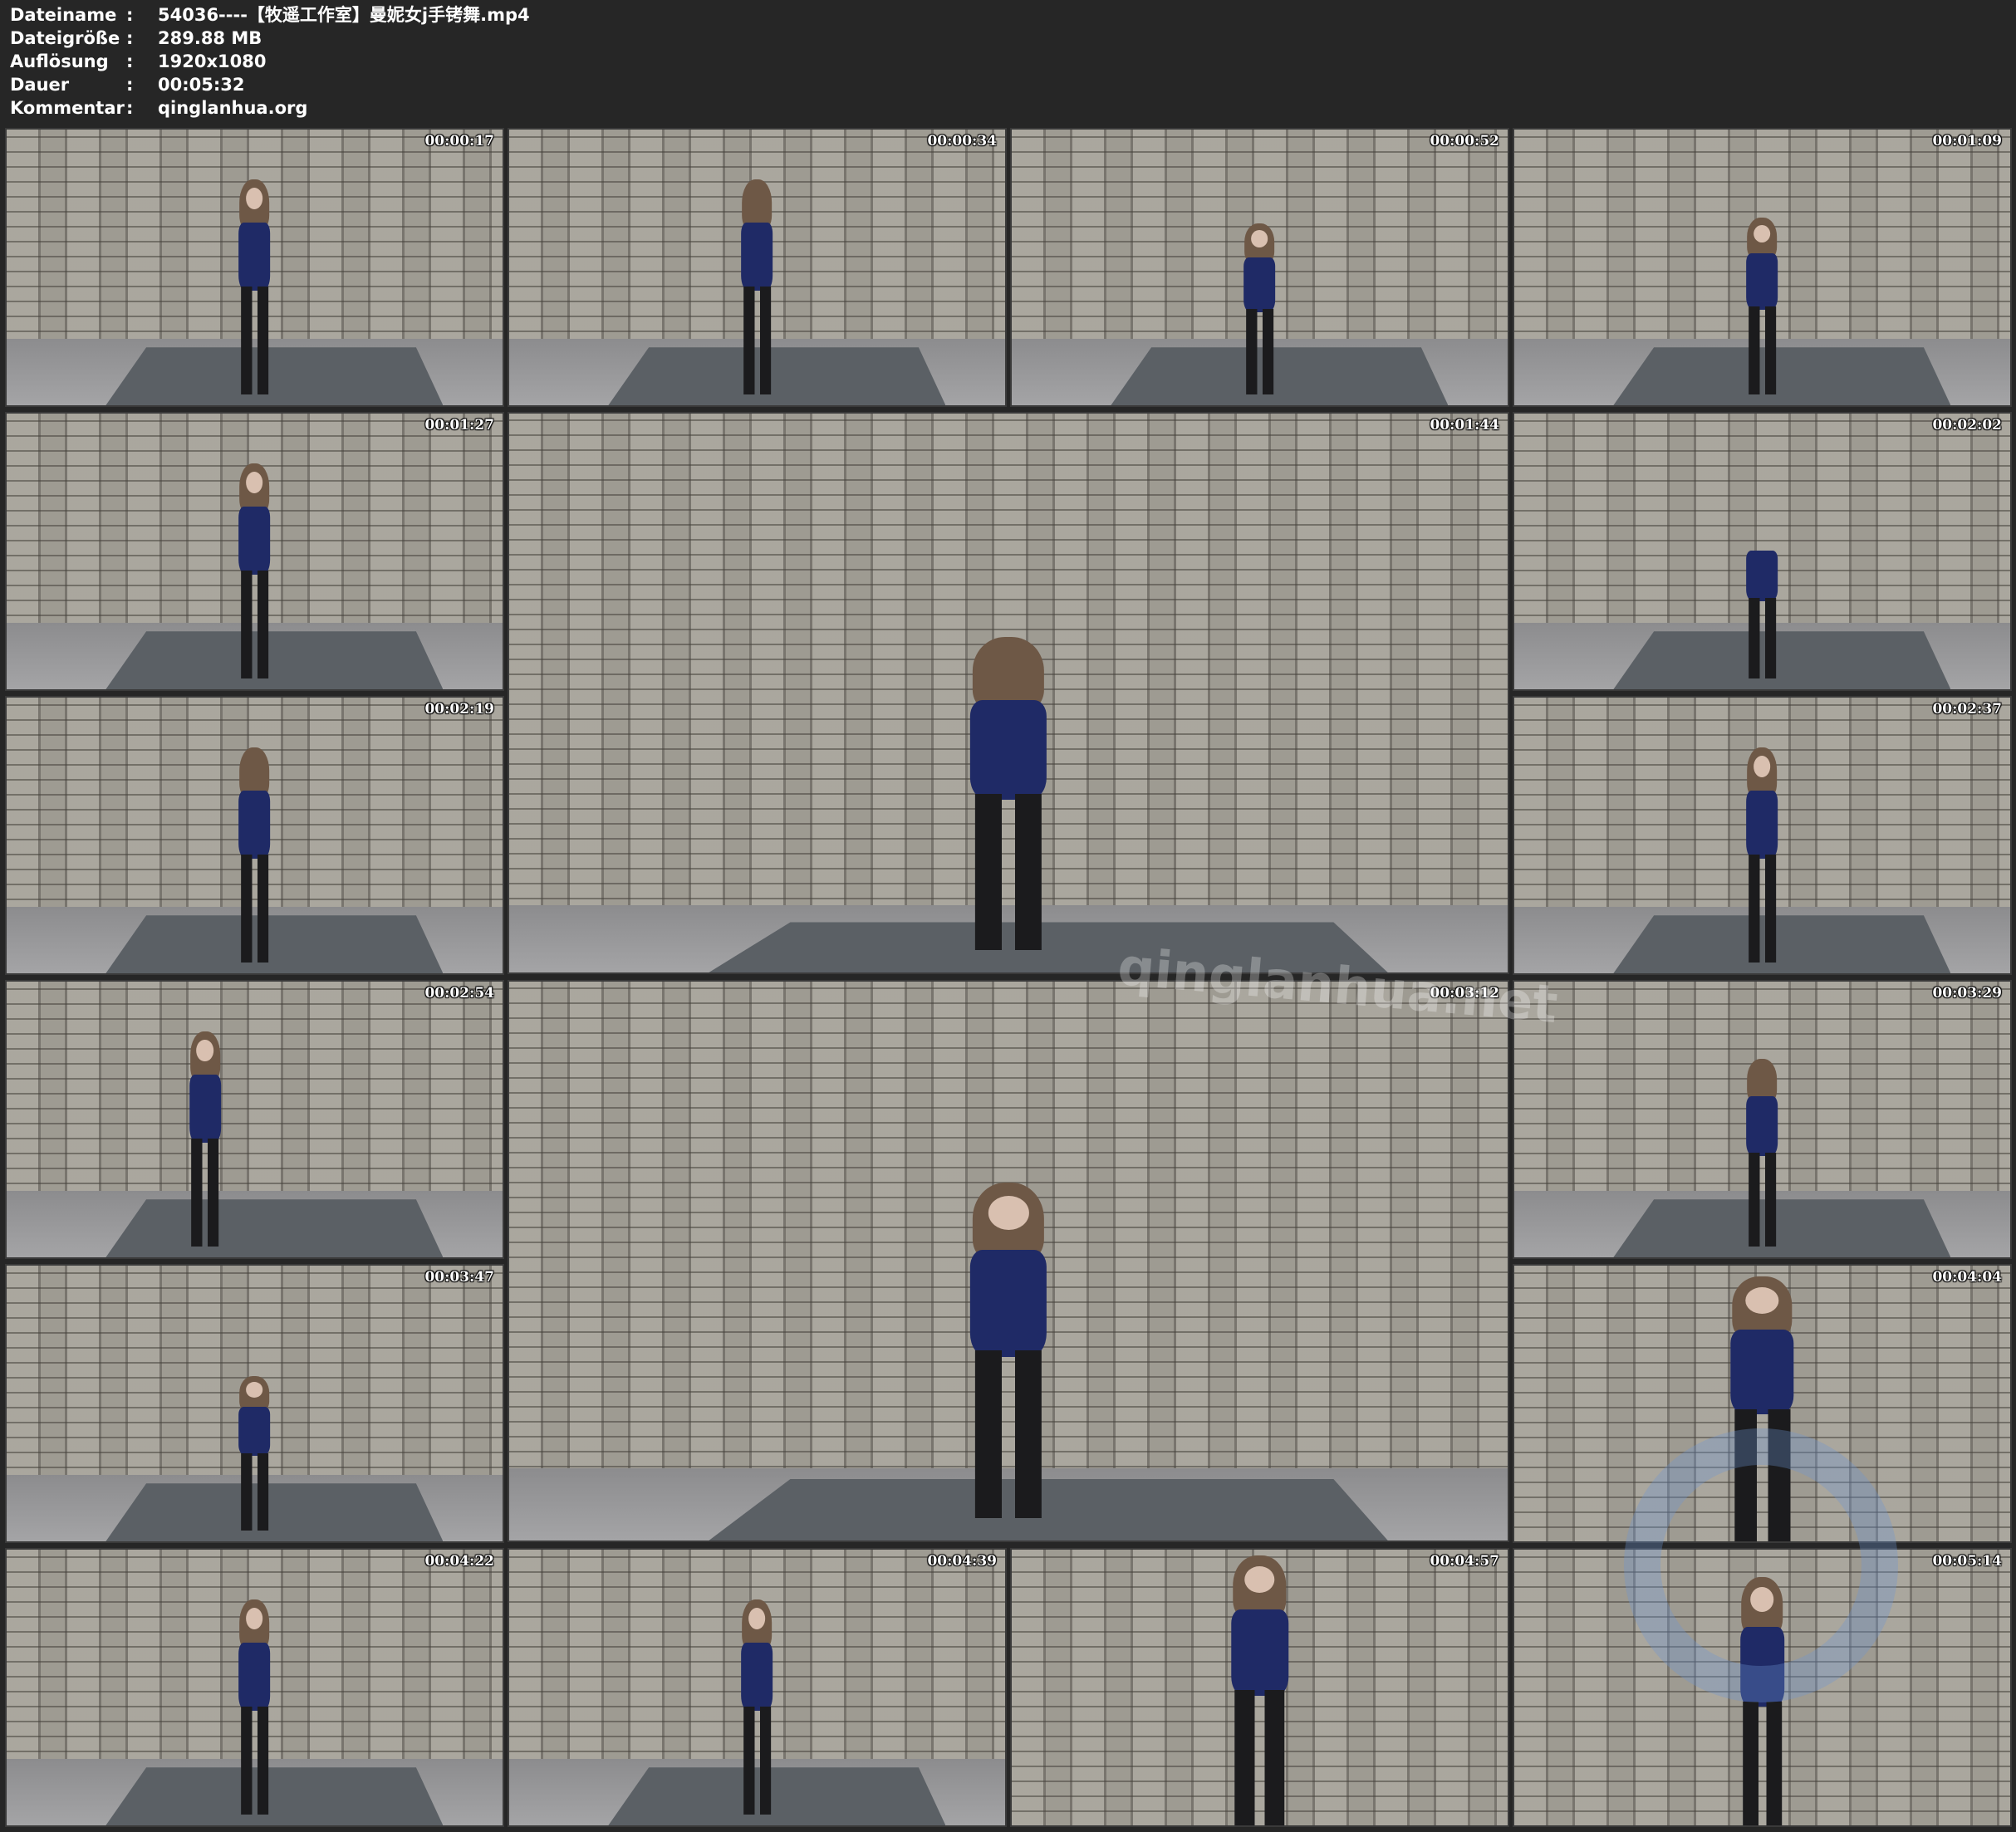 Image resolution: width=2016 pixels, height=1832 pixels. What do you see at coordinates (1464, 1561) in the screenshot?
I see `timestamp-label: 00:04:57` at bounding box center [1464, 1561].